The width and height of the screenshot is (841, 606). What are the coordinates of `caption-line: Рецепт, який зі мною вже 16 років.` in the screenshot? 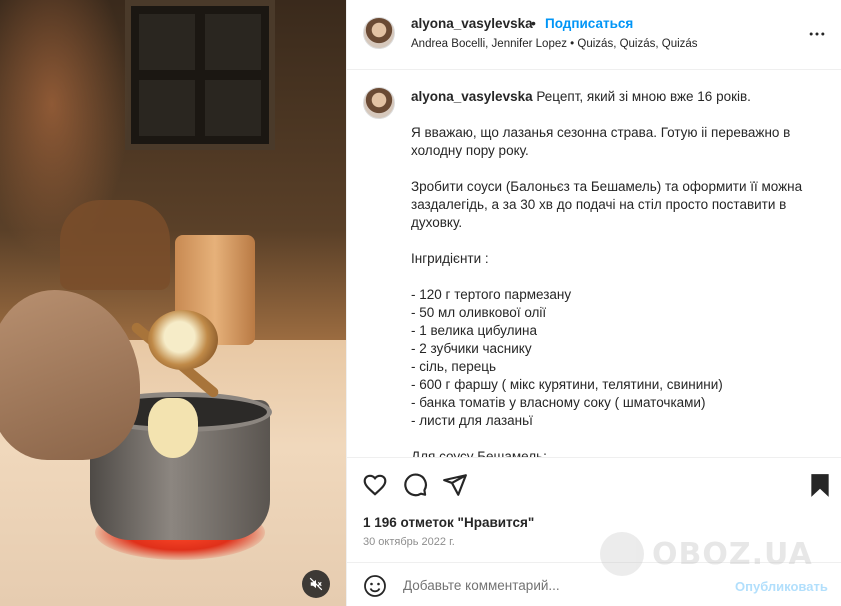 It's located at (643, 96).